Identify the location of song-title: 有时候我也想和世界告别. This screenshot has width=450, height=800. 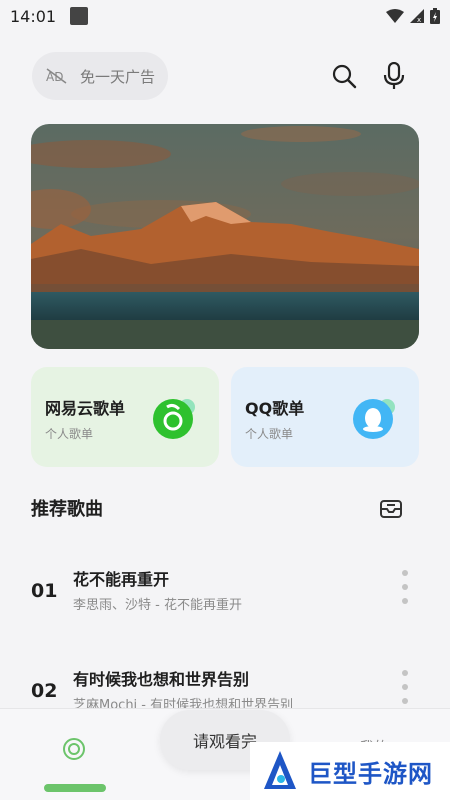
(161, 679).